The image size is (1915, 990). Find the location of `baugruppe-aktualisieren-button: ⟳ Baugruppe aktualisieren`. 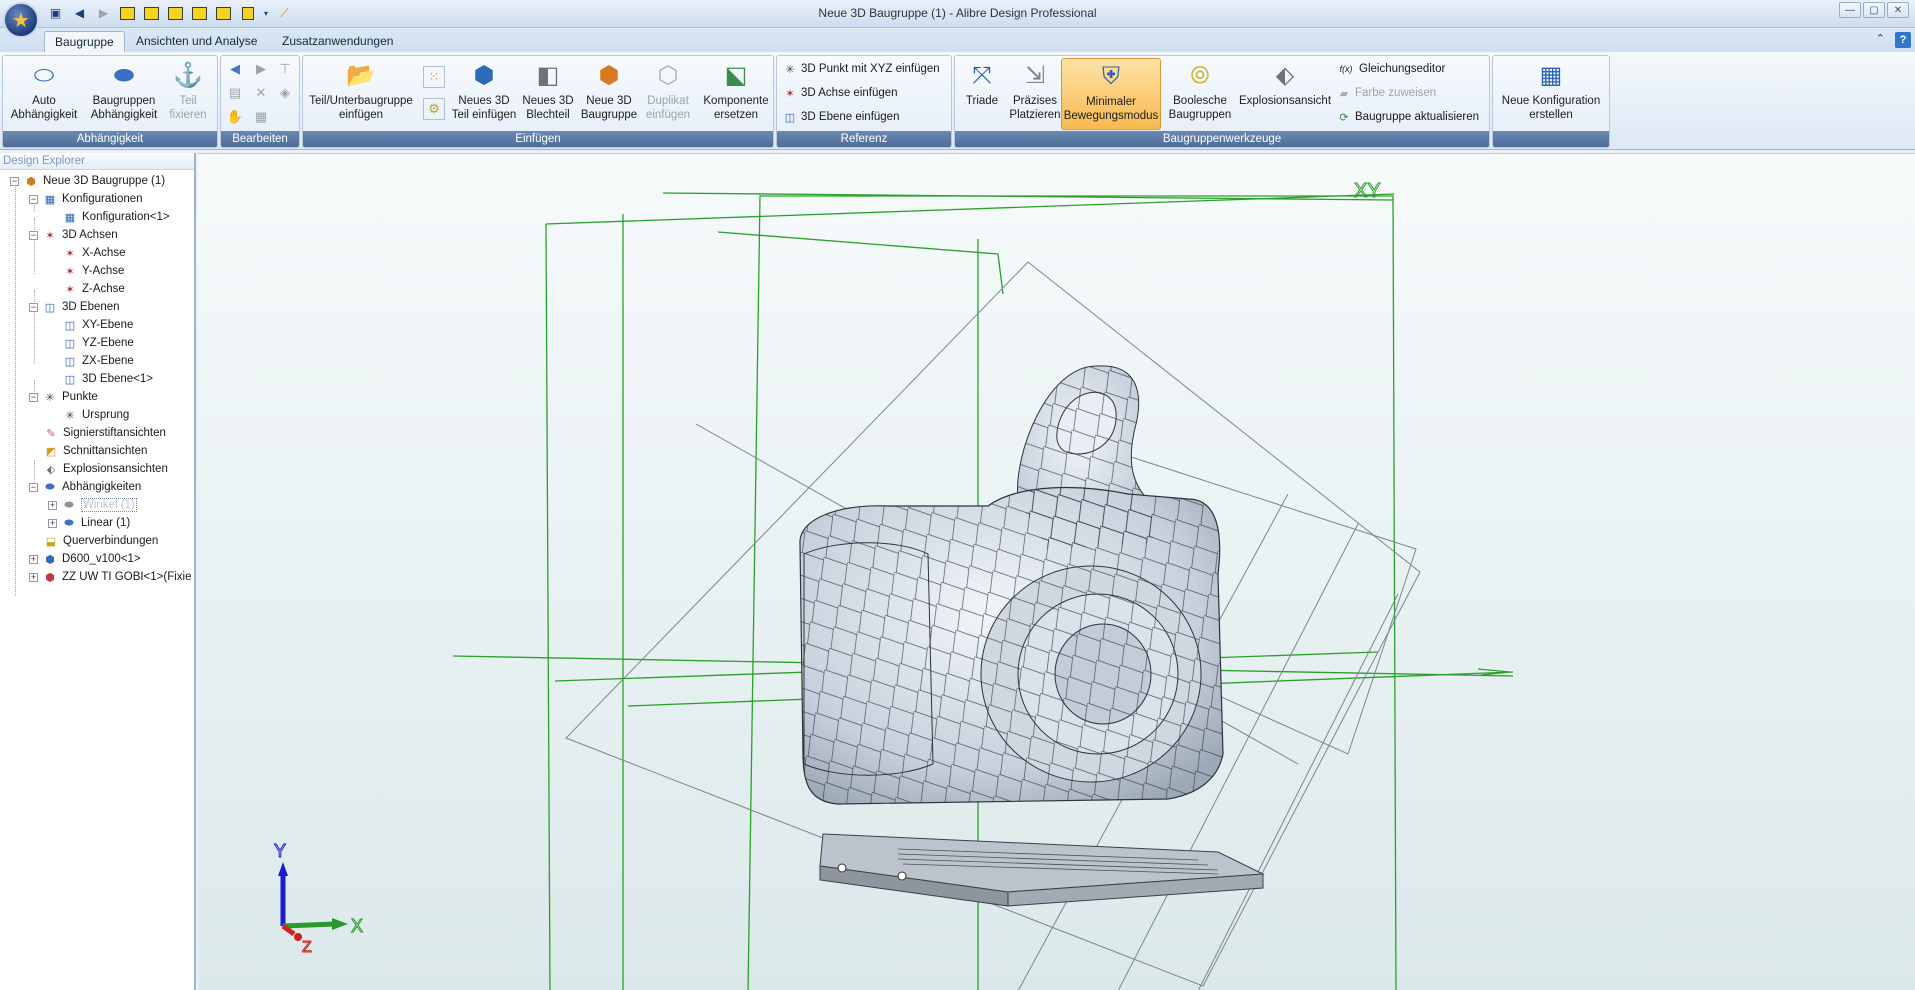

baugruppe-aktualisieren-button: ⟳ Baugruppe aktualisieren is located at coordinates (1408, 117).